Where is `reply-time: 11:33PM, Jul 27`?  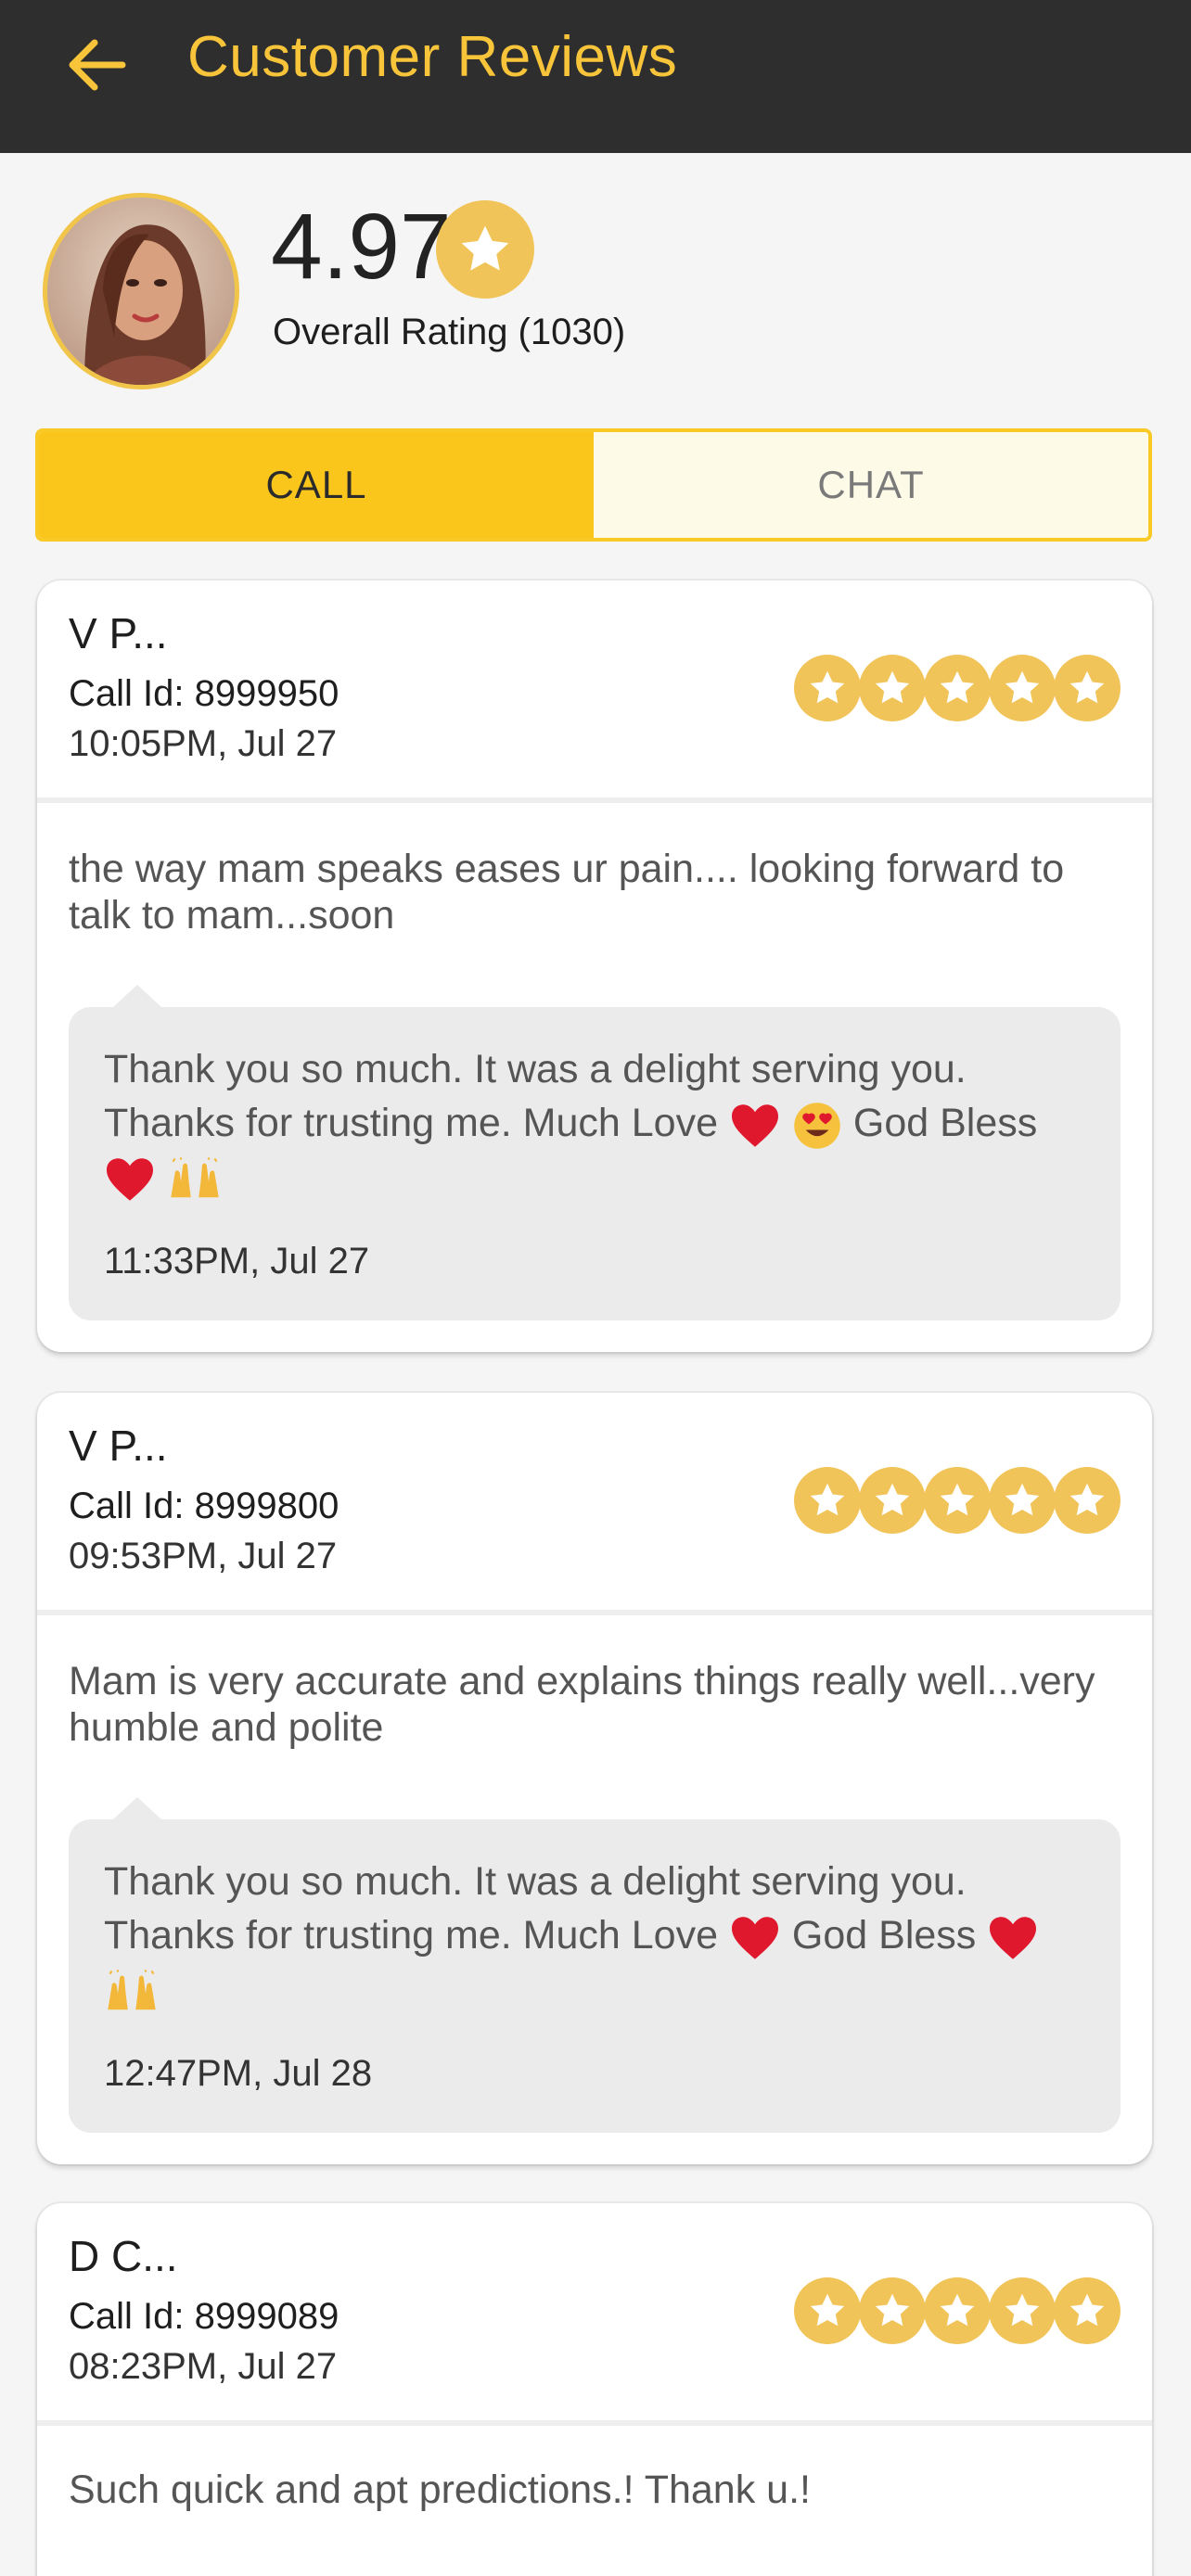 reply-time: 11:33PM, Jul 27 is located at coordinates (237, 1261).